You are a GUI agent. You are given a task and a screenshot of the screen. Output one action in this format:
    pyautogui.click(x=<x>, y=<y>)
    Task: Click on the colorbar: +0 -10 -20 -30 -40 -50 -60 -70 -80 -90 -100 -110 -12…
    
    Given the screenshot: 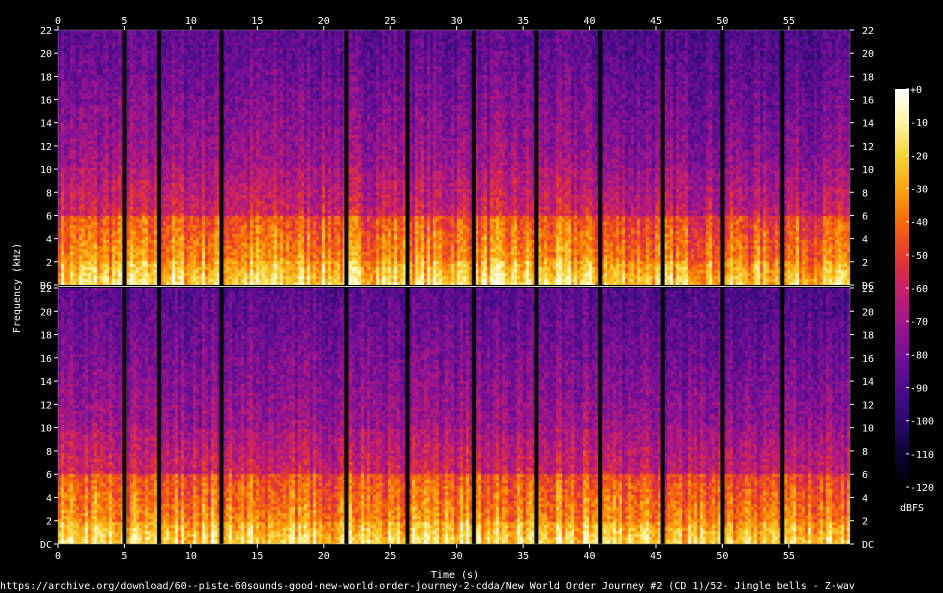 What is the action you would take?
    pyautogui.click(x=914, y=289)
    